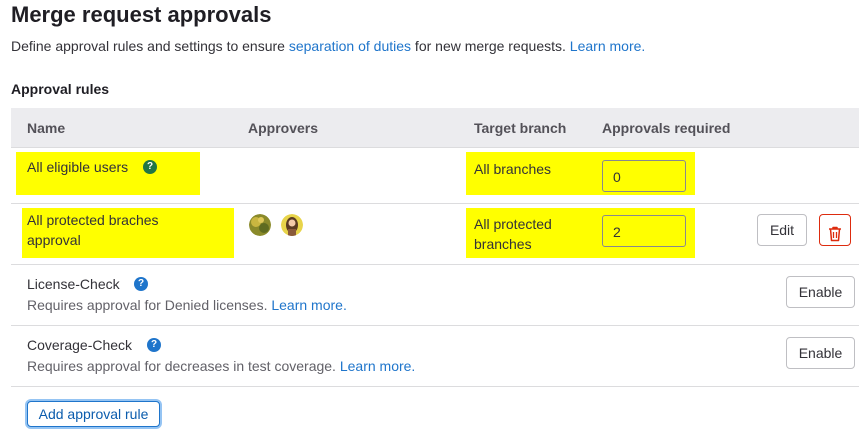  What do you see at coordinates (149, 305) in the screenshot?
I see `description-text: Requires approval for Denied licenses.` at bounding box center [149, 305].